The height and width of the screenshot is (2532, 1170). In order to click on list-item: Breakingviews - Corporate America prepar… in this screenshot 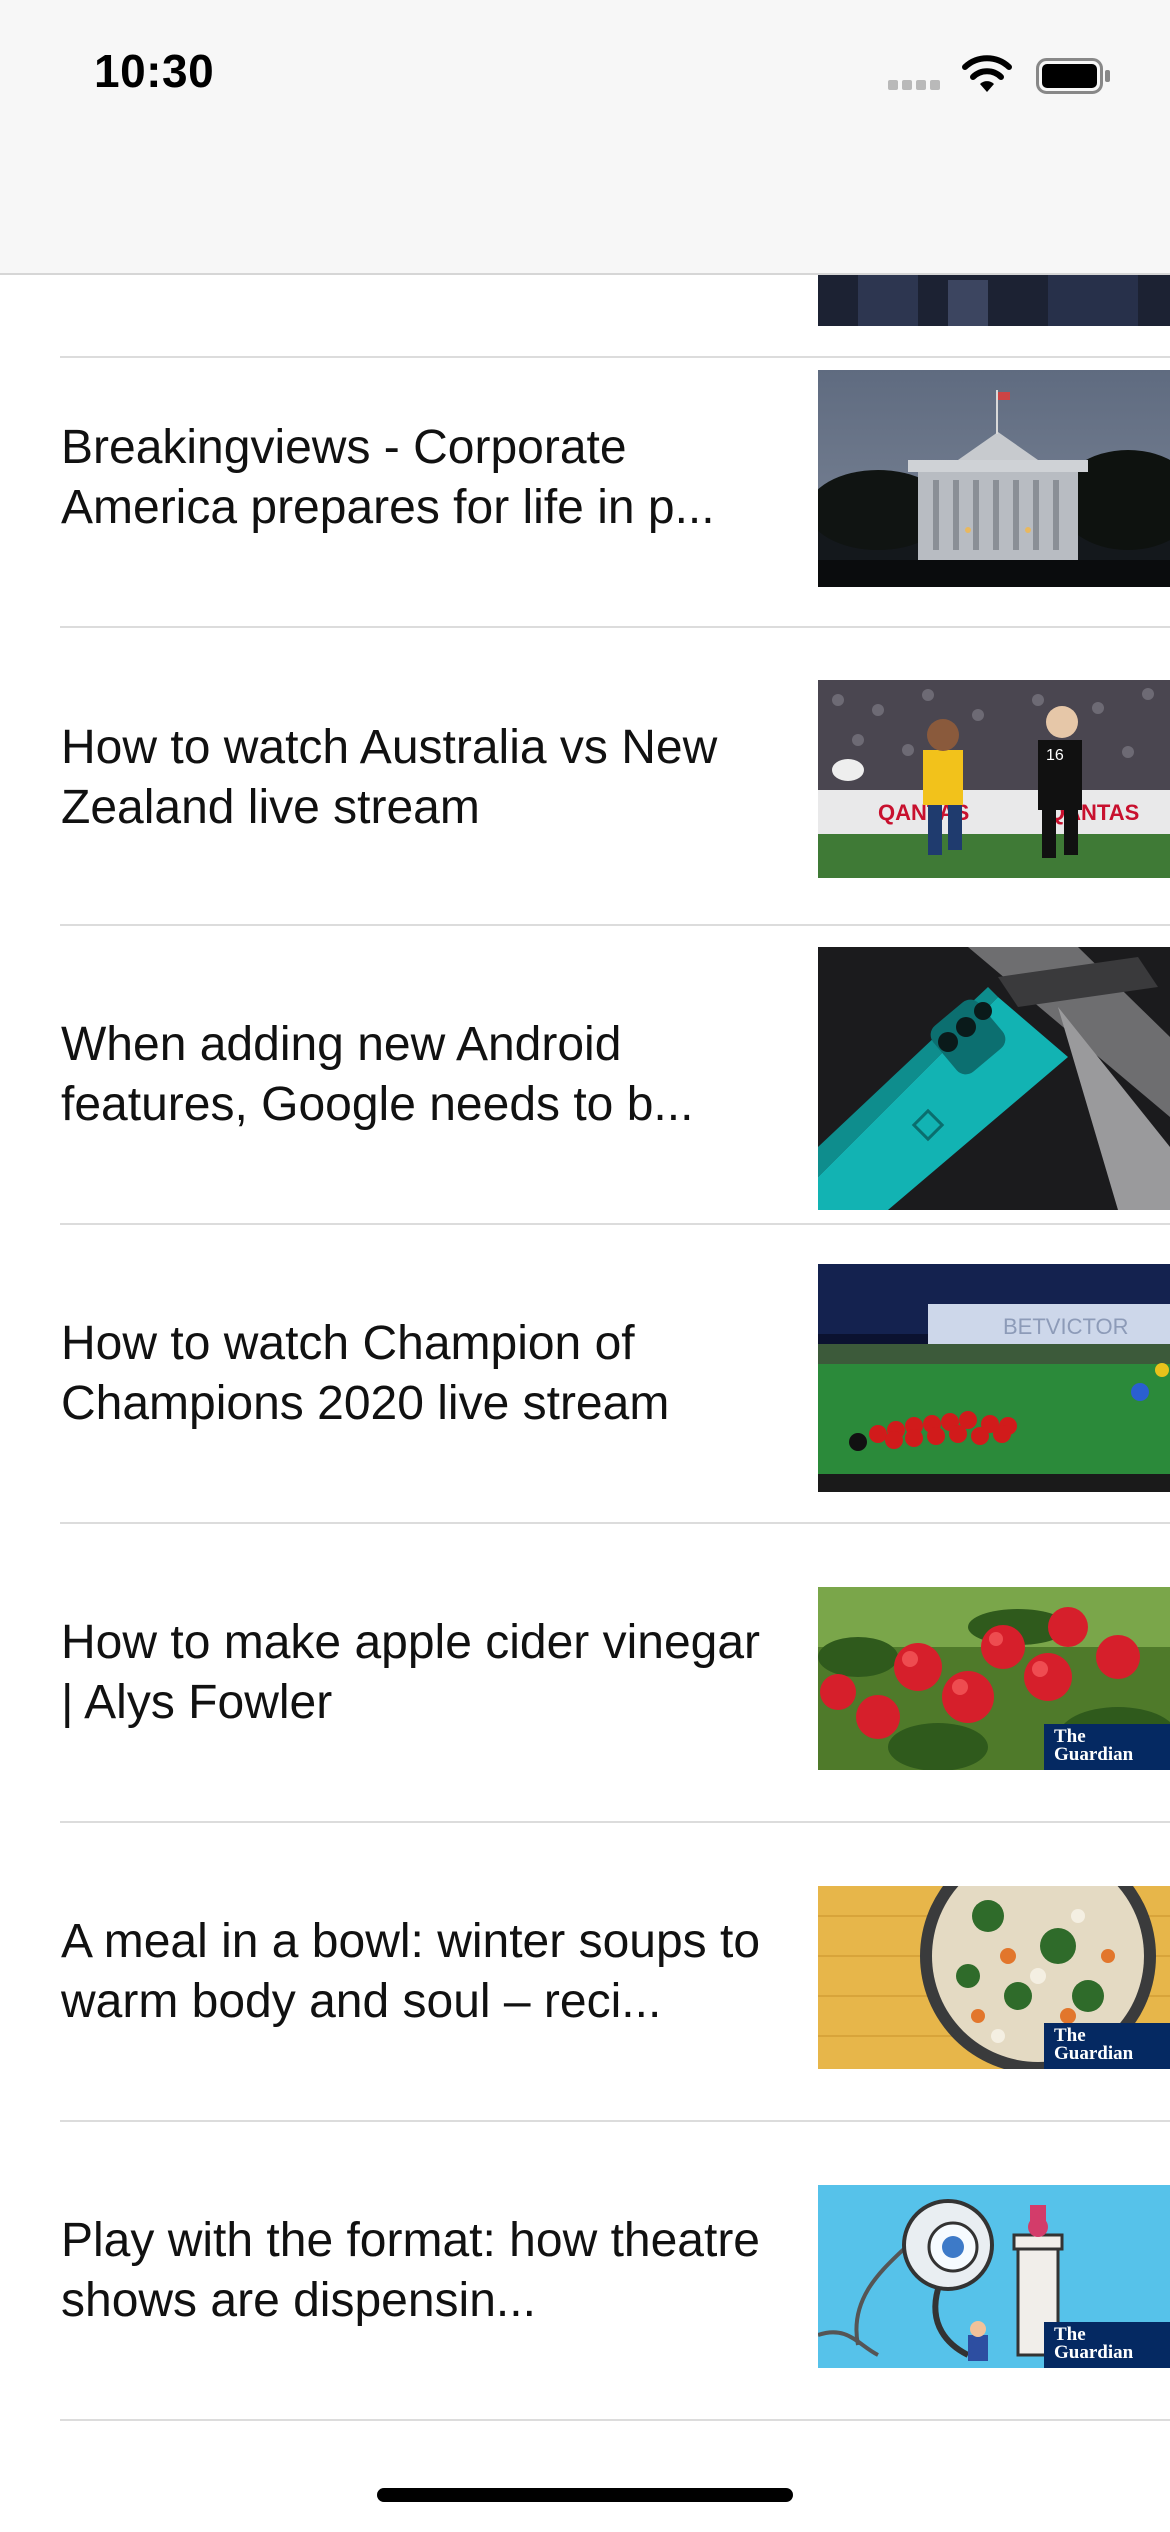, I will do `click(585, 479)`.